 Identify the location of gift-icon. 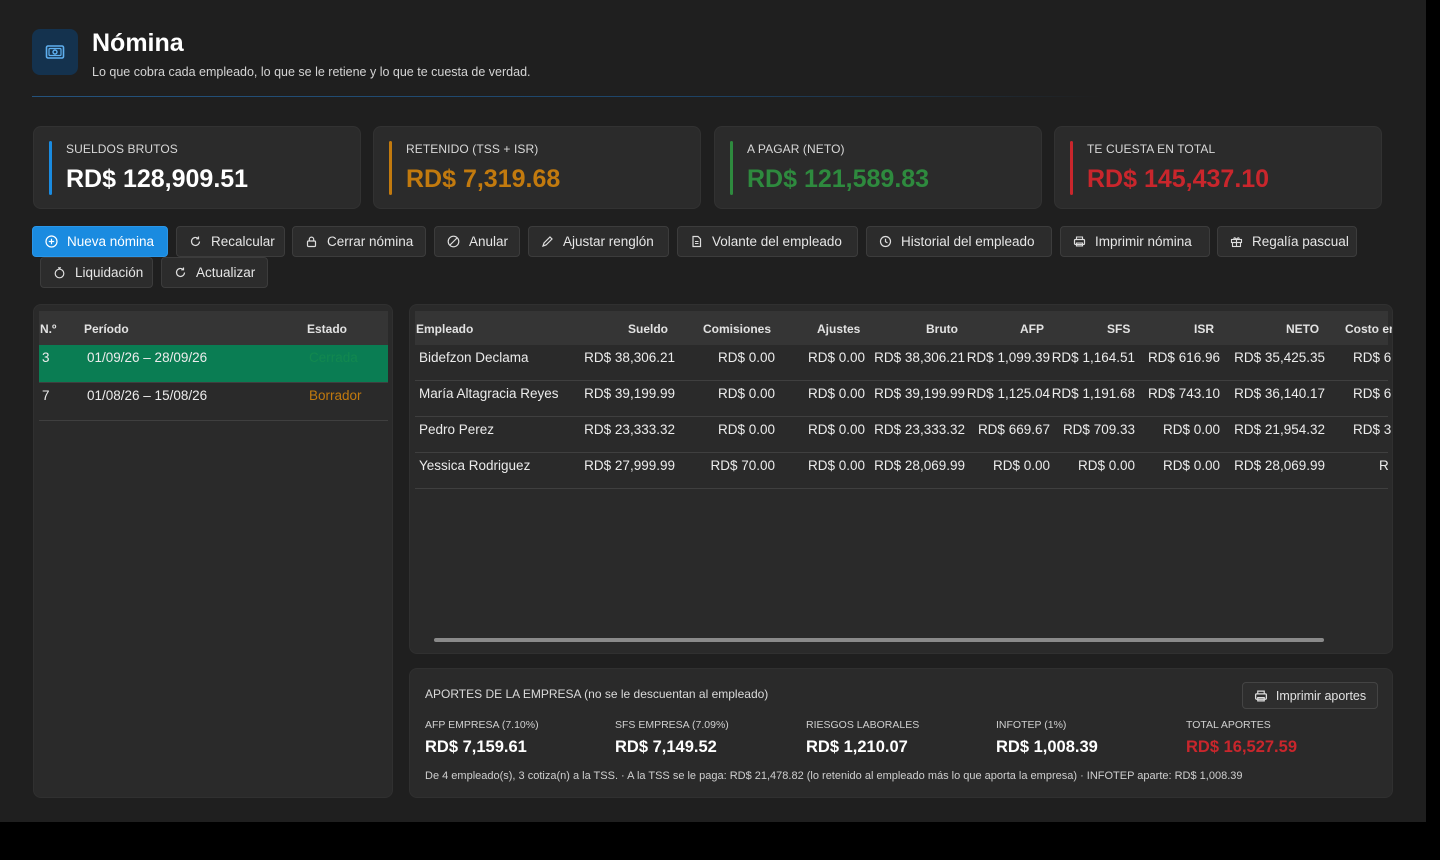
(1236, 241).